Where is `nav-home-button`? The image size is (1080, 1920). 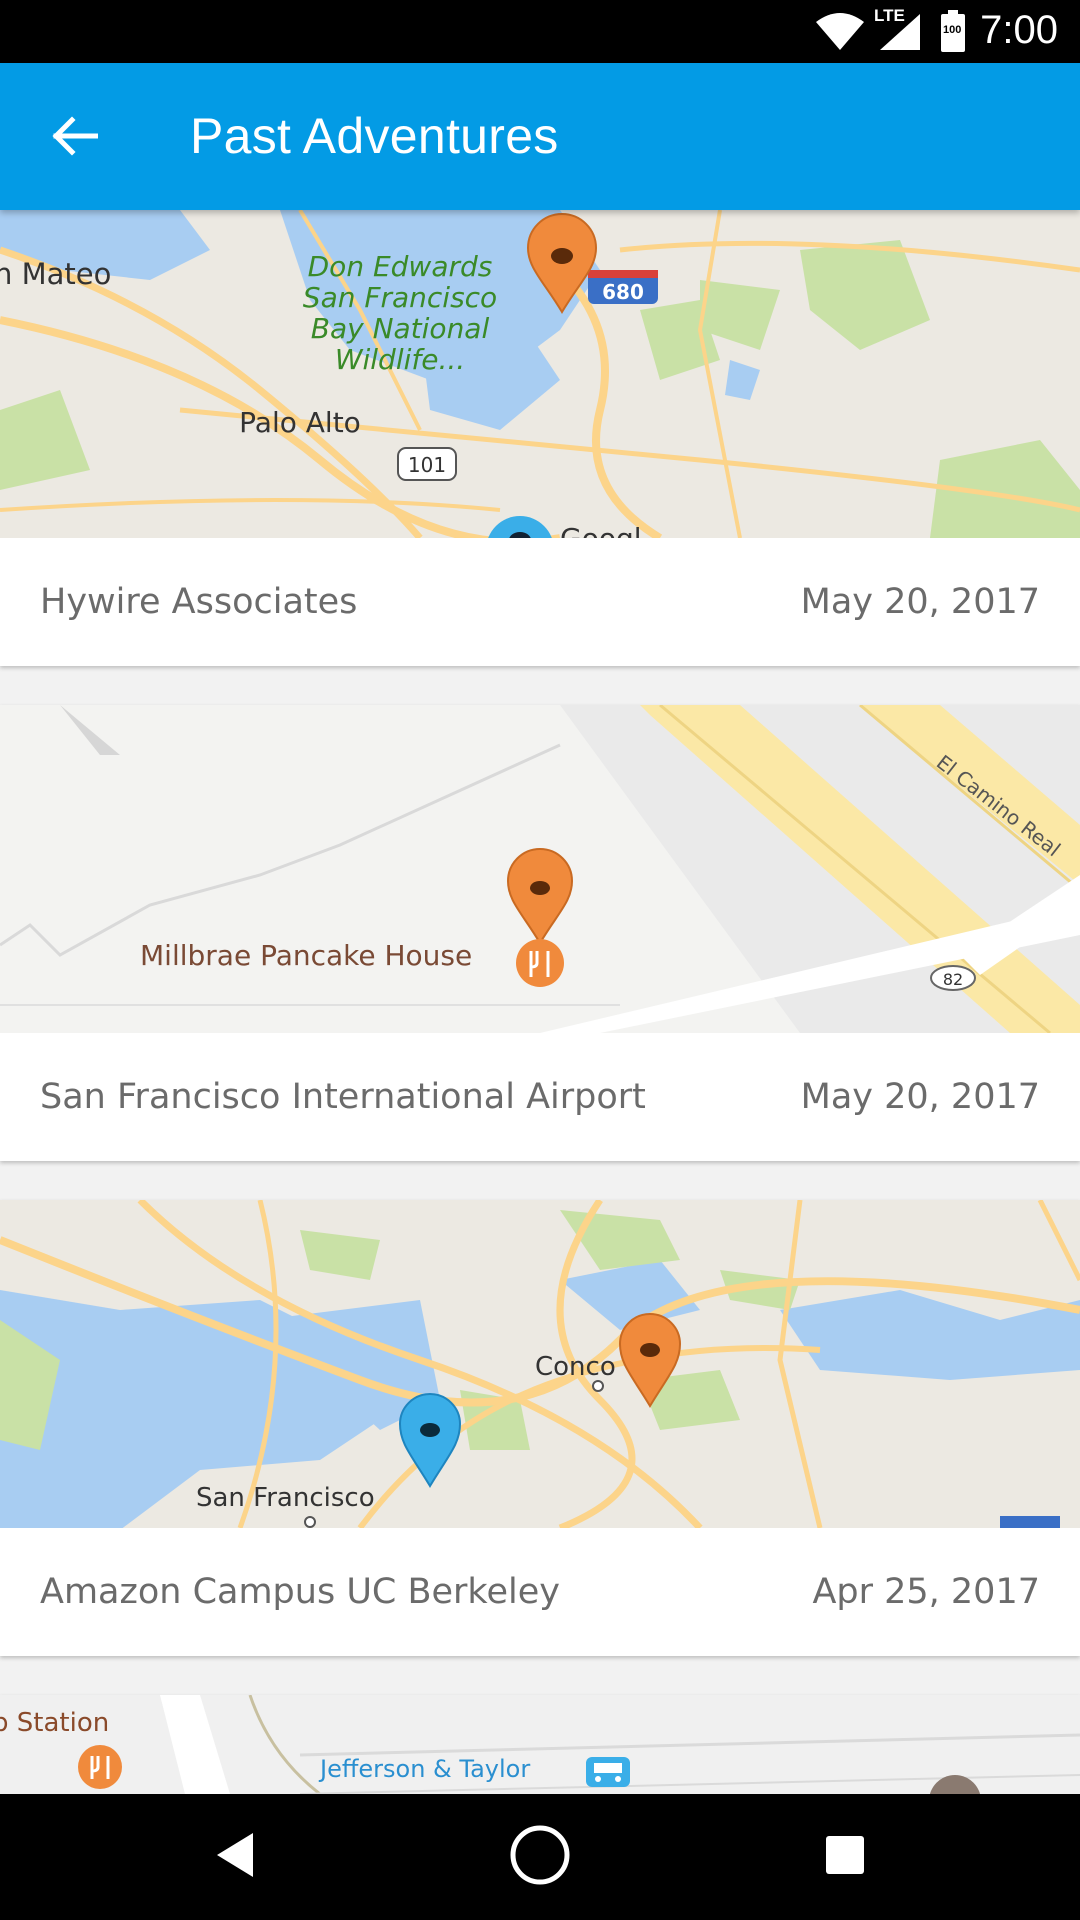 nav-home-button is located at coordinates (540, 1857).